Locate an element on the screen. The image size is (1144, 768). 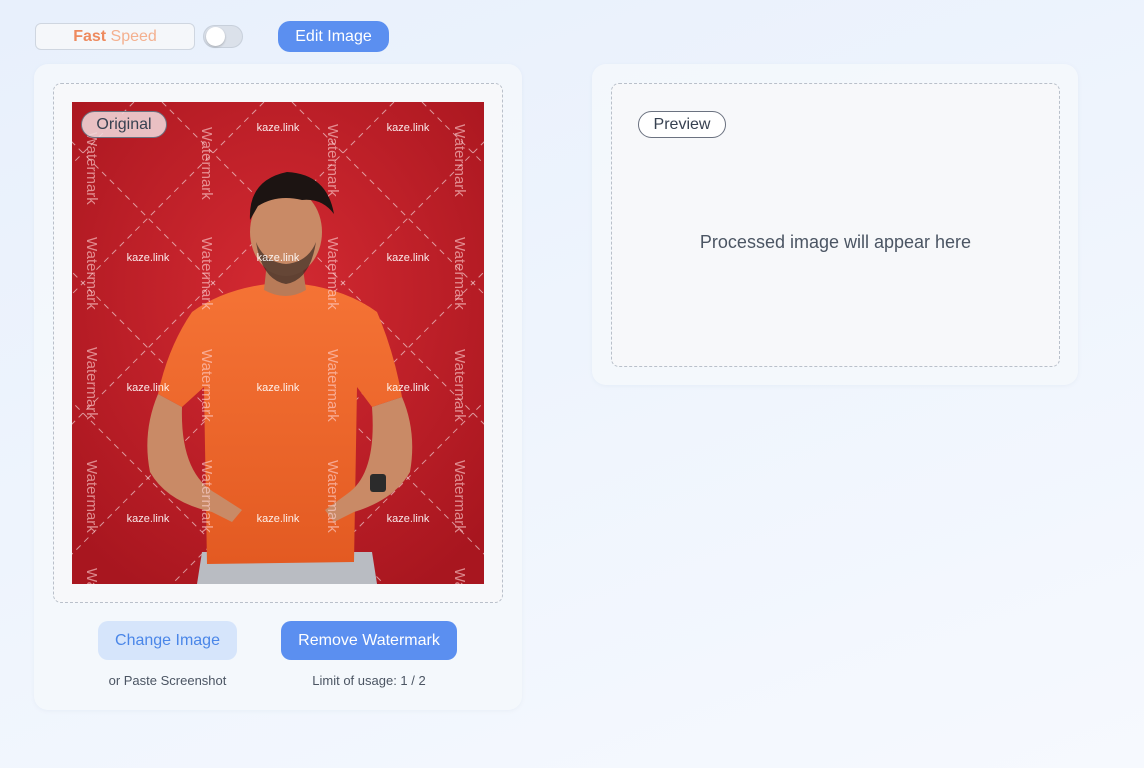
watermark-v-16: Watermark is located at coordinates (459, 385).